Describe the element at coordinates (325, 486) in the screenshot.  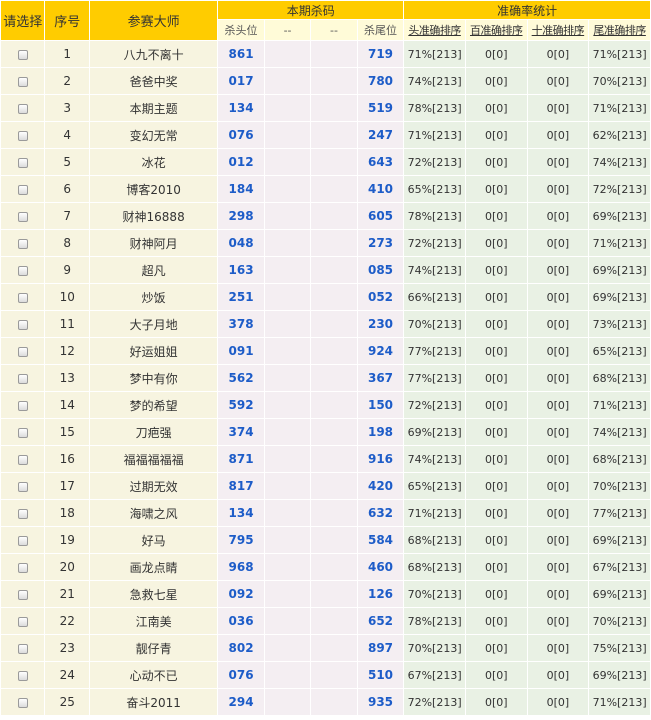
I see `table-row: 17 过期无效 817 420 65%[213] 0[0] 0[0] 70%[213]` at that location.